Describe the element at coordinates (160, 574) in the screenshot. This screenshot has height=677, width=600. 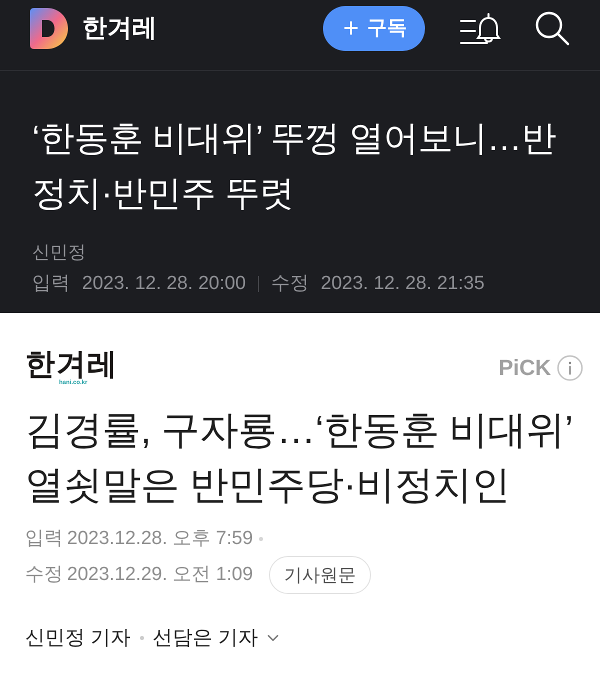
I see `date-value: 2023.12.29. 오전 1:09` at that location.